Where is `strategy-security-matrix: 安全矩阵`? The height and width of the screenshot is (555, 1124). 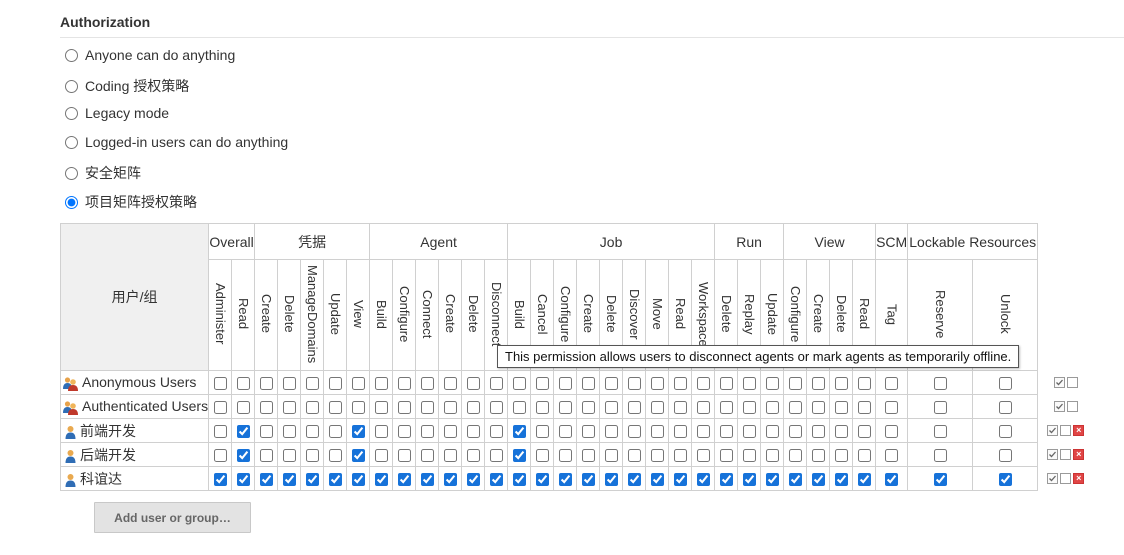
strategy-security-matrix: 安全矩阵 is located at coordinates (103, 173).